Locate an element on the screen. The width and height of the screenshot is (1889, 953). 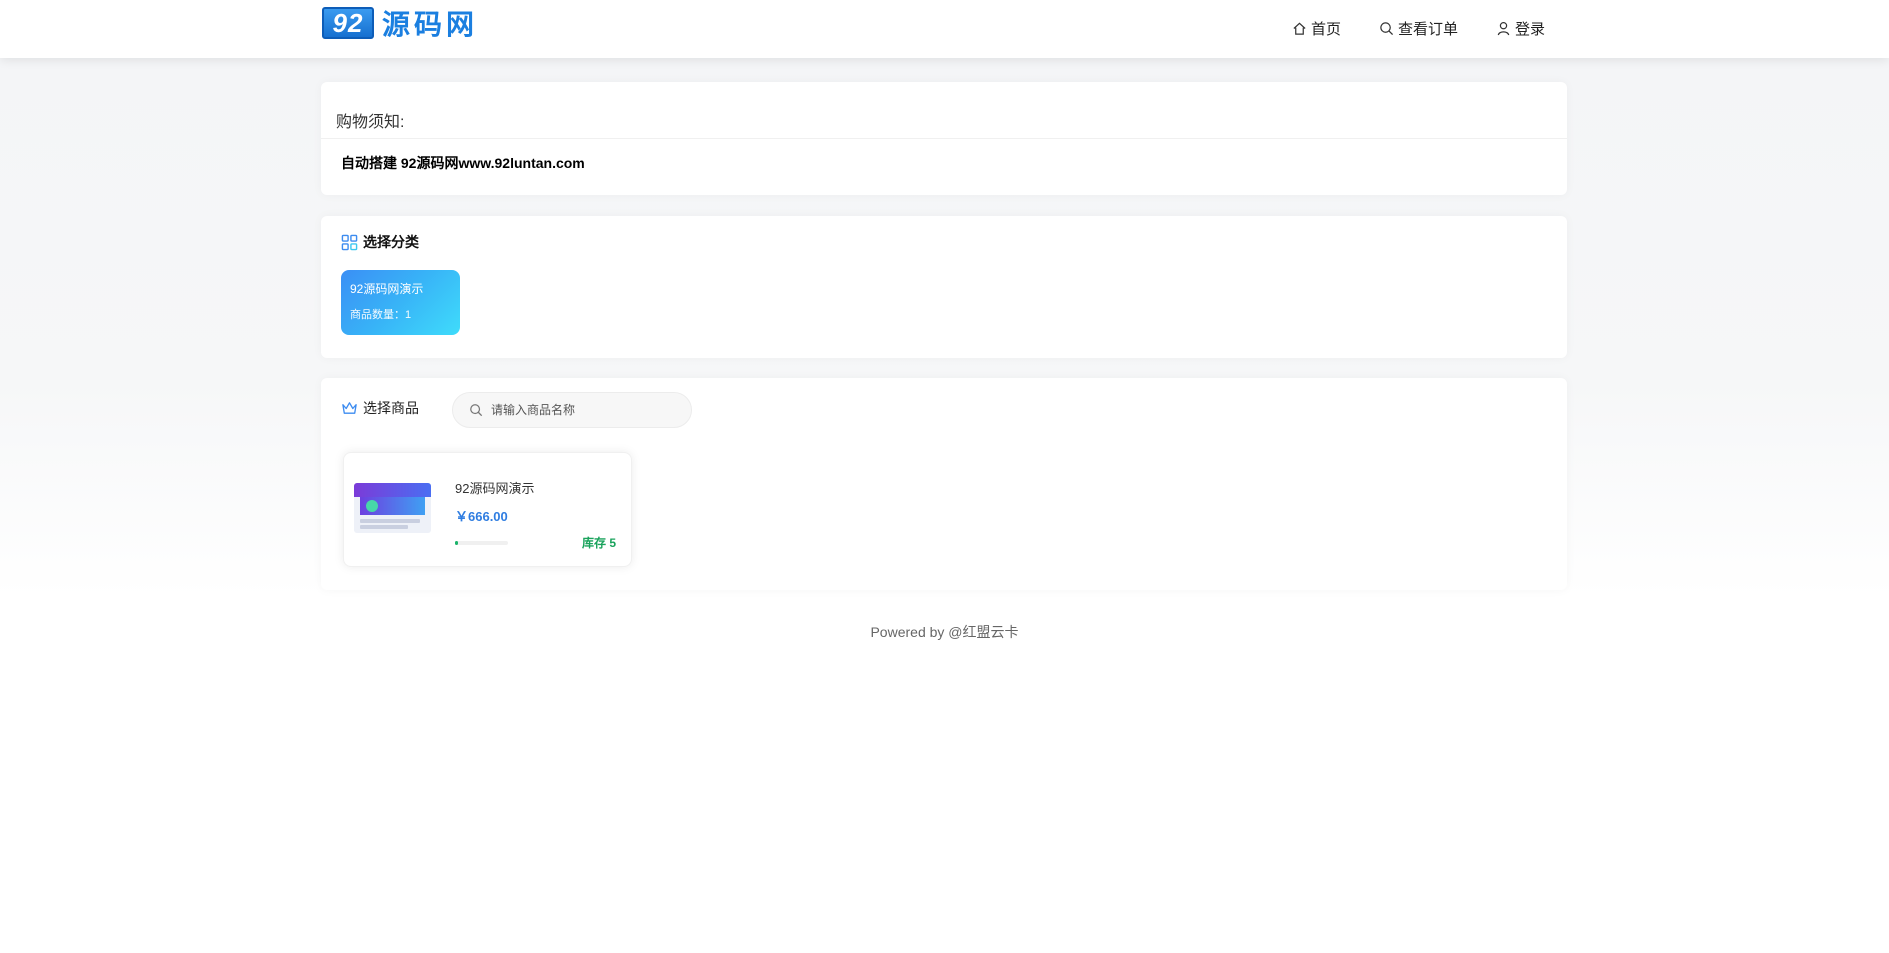
notice-title: 购物须知: is located at coordinates (944, 110).